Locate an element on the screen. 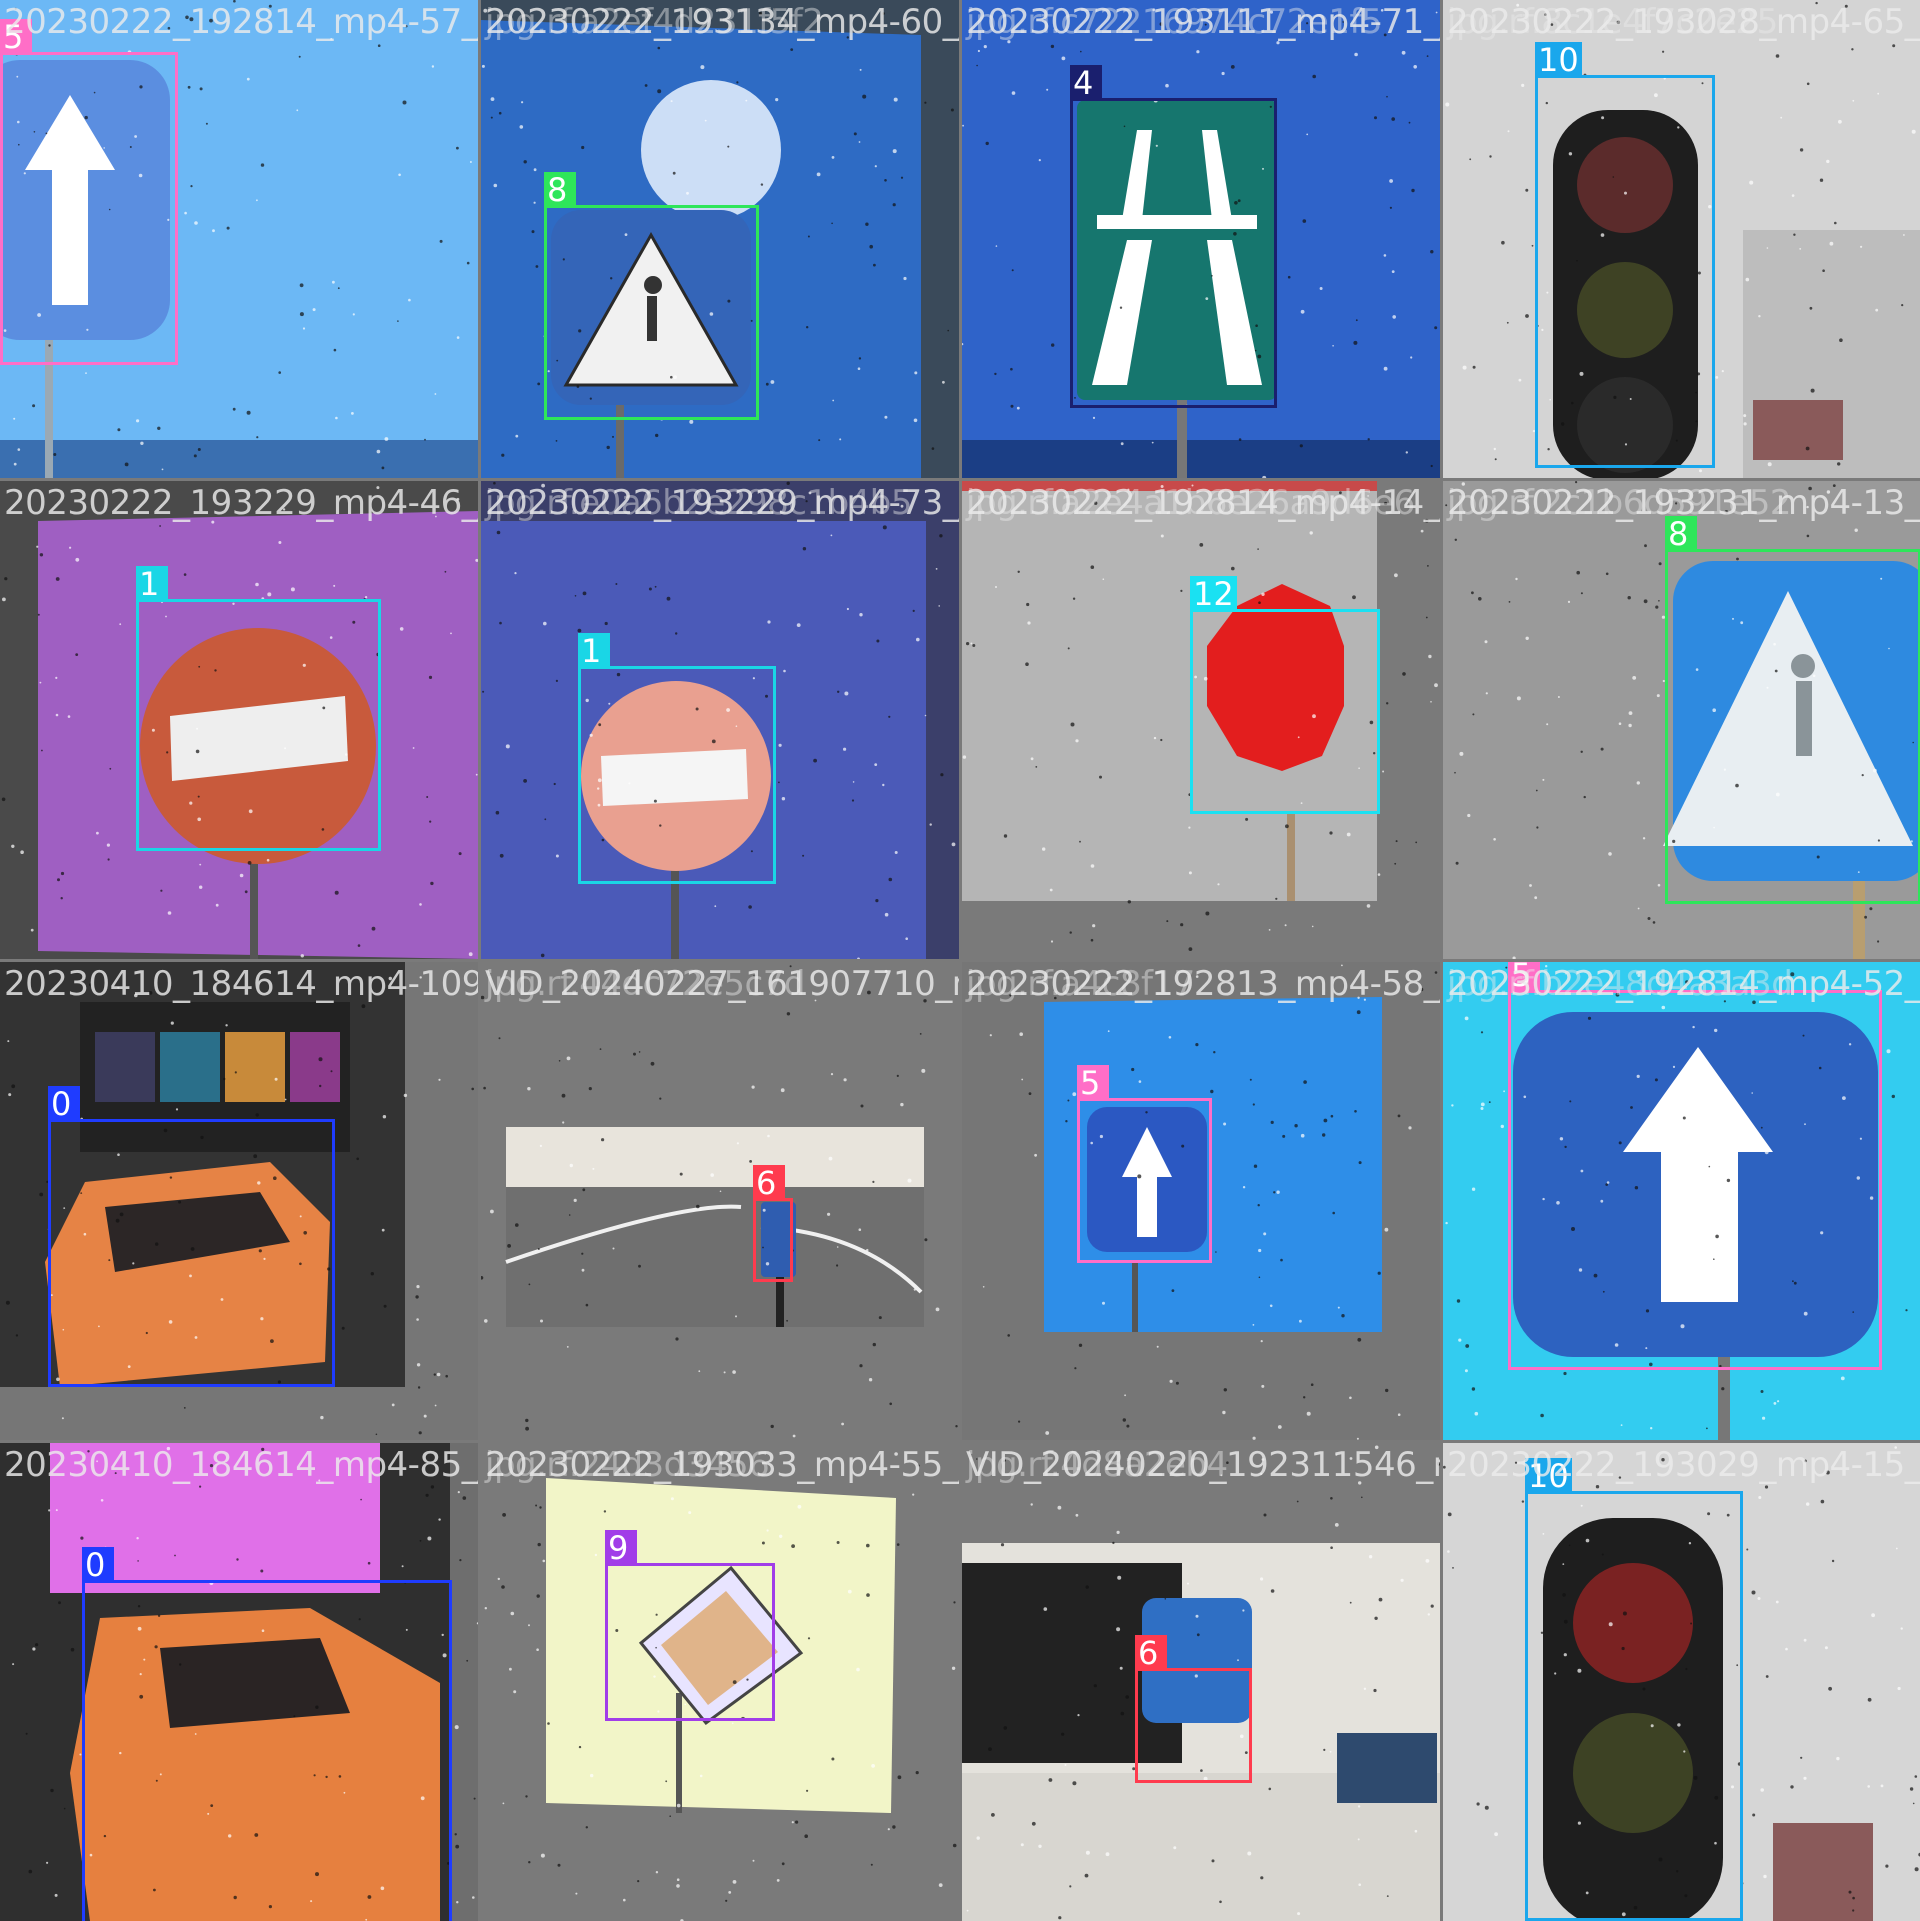  class-label: 8 is located at coordinates (560, 190).